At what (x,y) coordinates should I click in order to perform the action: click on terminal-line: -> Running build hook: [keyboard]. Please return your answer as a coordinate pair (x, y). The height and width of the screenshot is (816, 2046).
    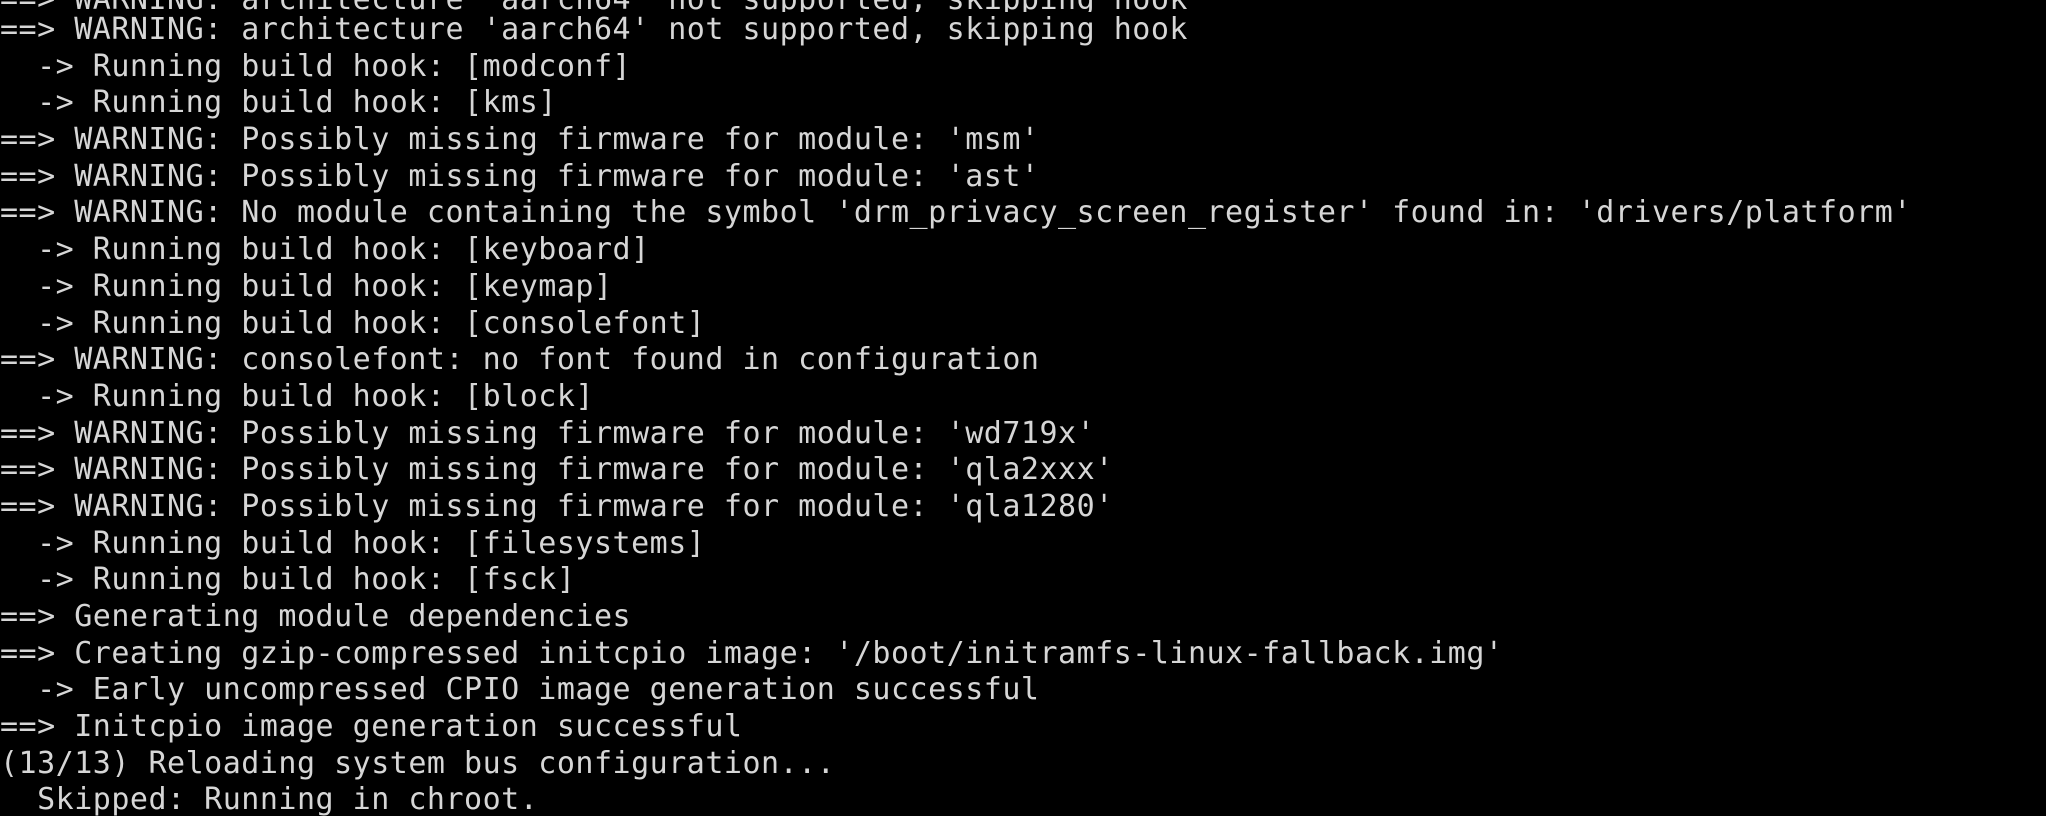
    Looking at the image, I should click on (325, 250).